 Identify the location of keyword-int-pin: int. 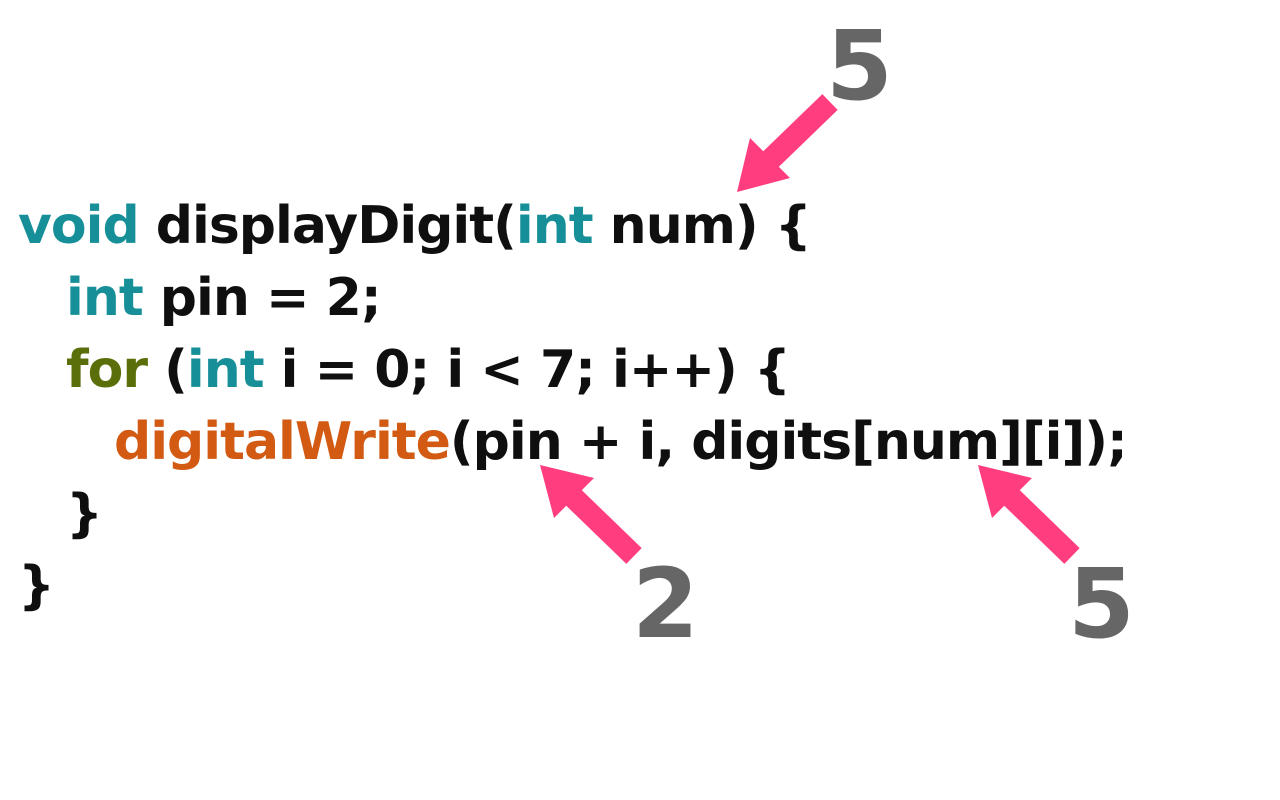
(105, 298).